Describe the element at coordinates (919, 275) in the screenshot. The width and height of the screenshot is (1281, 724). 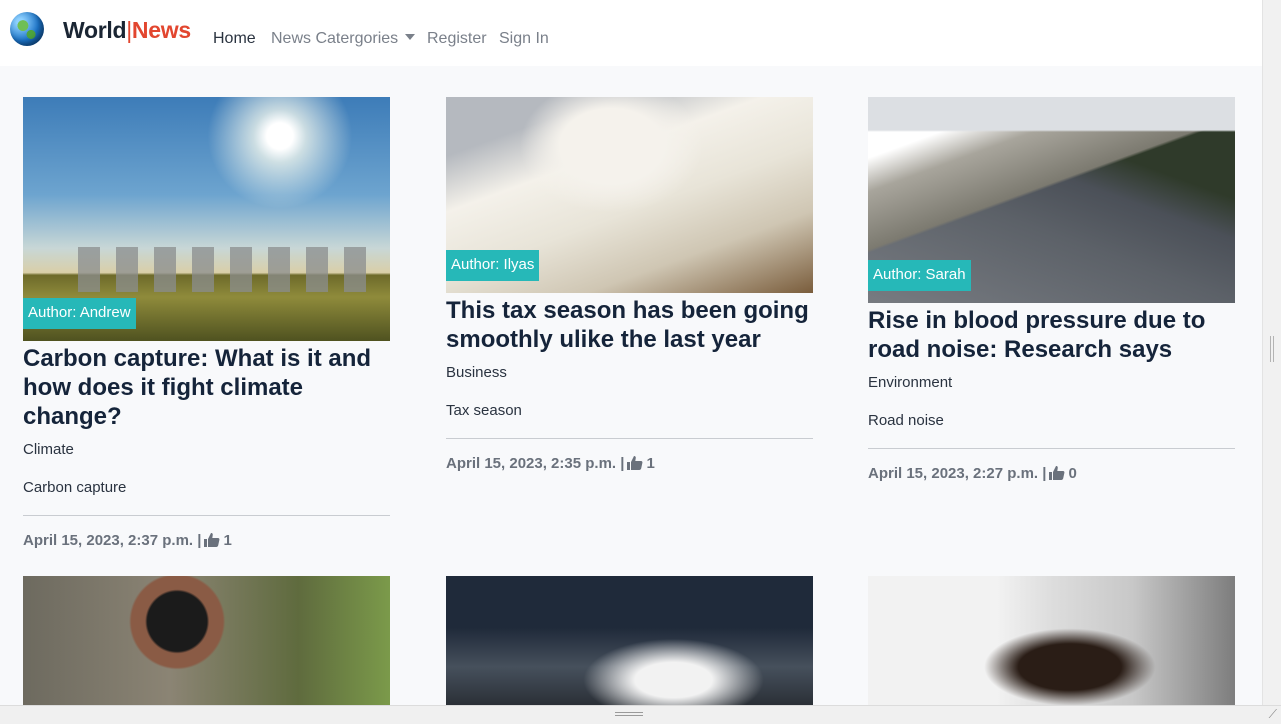
I see `author-badge: Author: Sarah` at that location.